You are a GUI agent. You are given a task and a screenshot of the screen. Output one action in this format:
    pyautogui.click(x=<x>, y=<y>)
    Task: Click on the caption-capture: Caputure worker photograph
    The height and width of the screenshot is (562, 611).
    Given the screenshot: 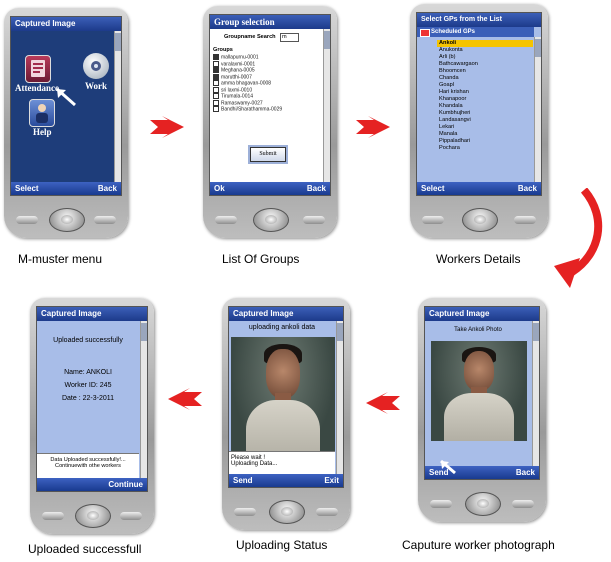 What is the action you would take?
    pyautogui.click(x=478, y=545)
    